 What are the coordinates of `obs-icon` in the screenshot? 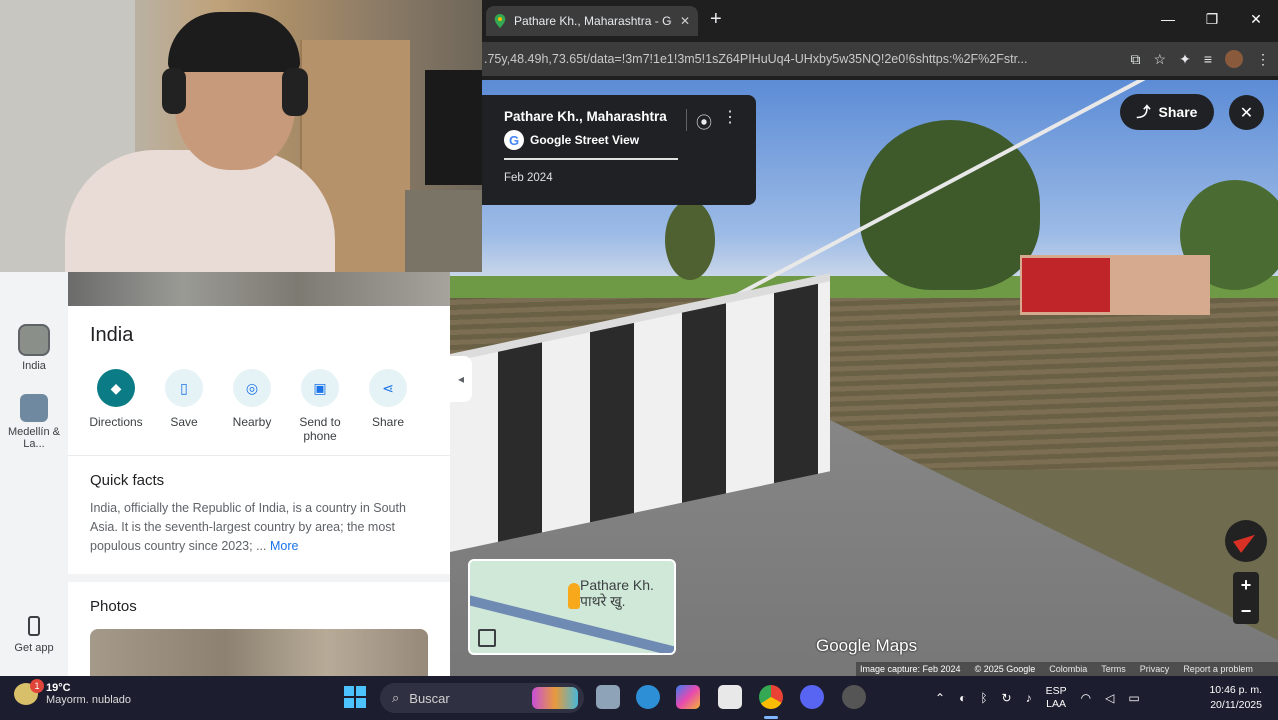 It's located at (854, 697).